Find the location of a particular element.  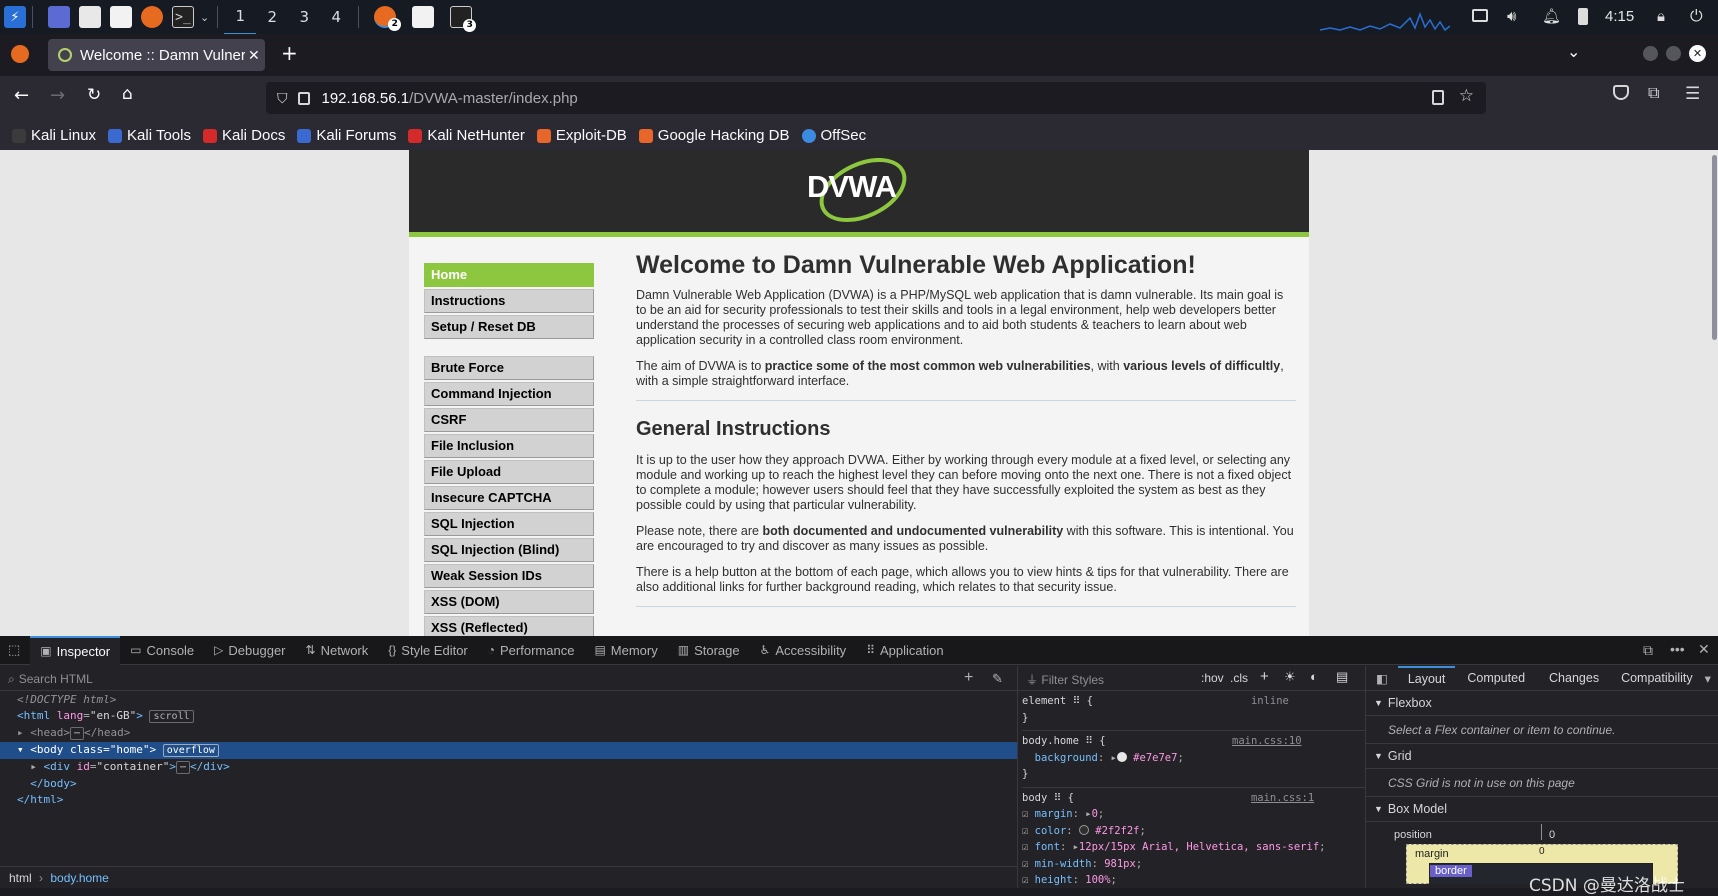

close-window-button: ✕ is located at coordinates (1697, 53).